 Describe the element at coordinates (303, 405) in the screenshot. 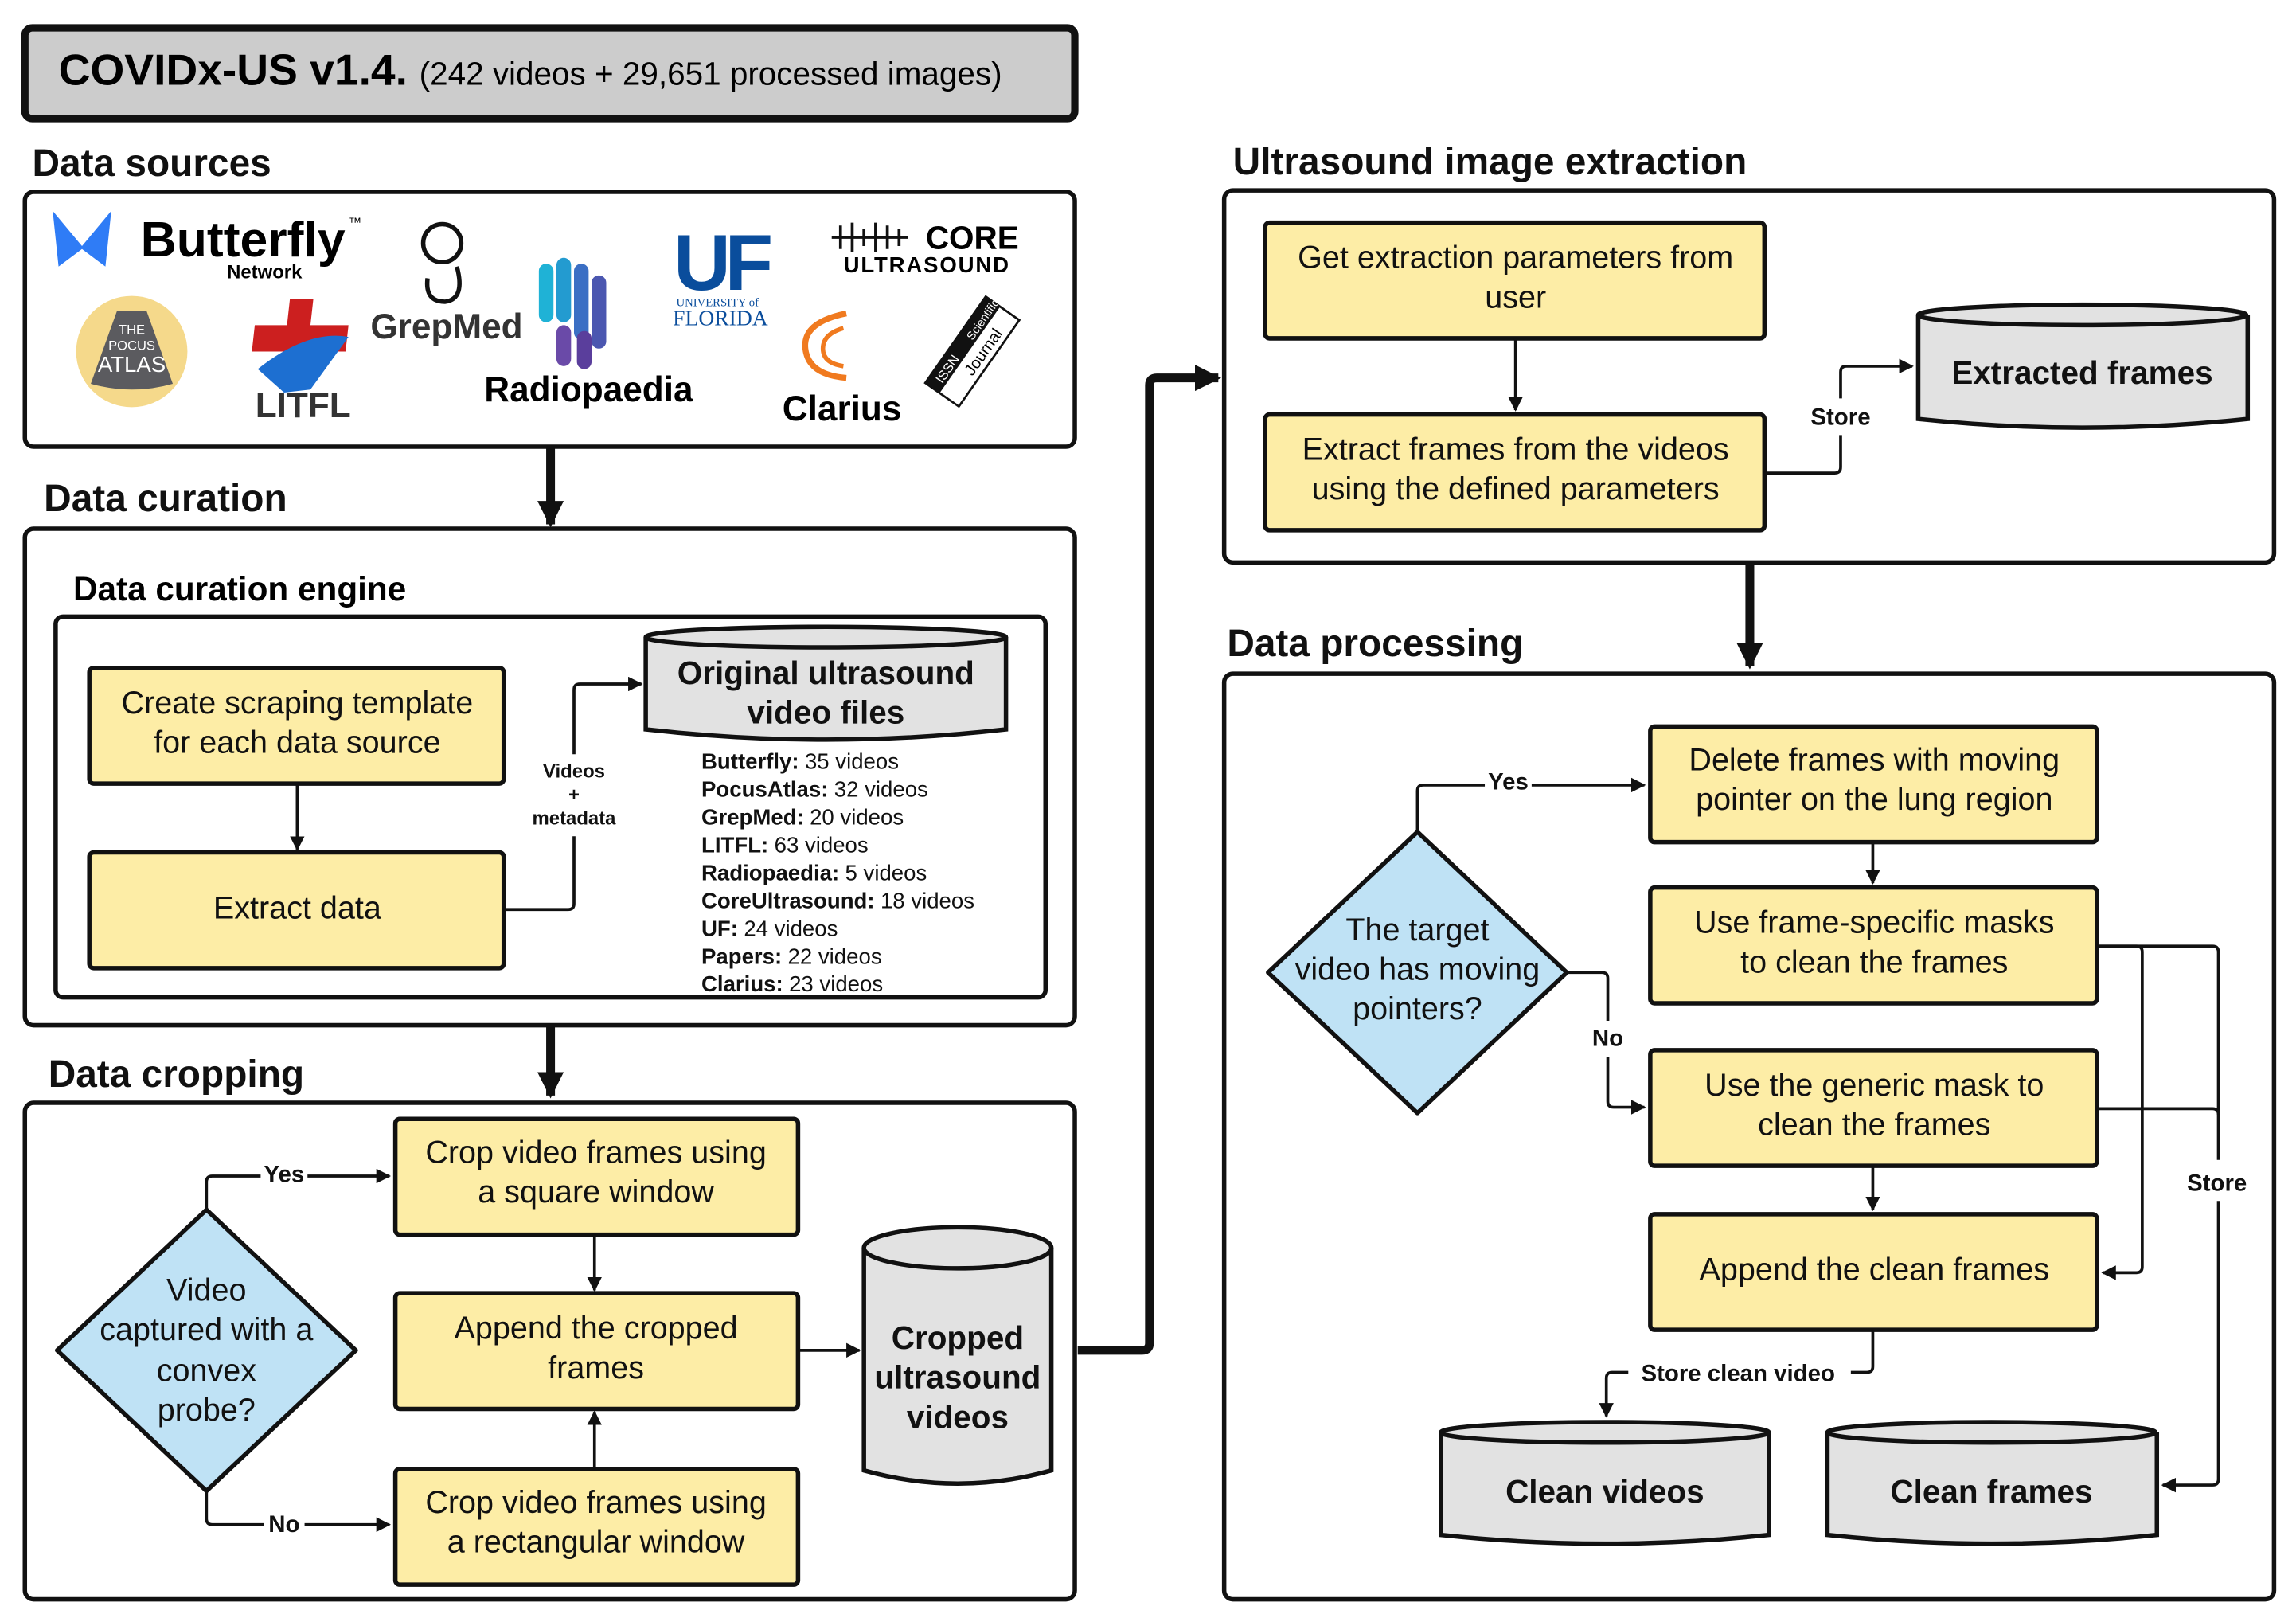

I see `svg-text: LITFL` at that location.